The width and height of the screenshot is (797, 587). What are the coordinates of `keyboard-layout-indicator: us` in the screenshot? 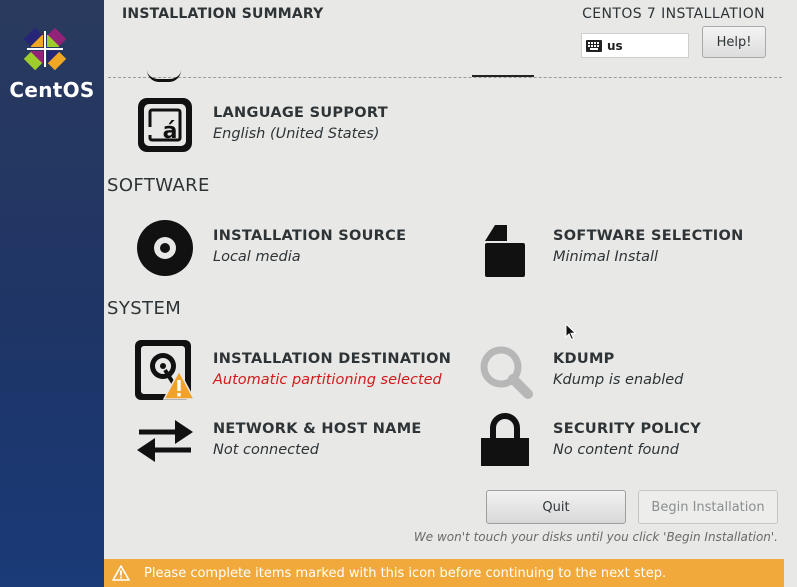 It's located at (635, 45).